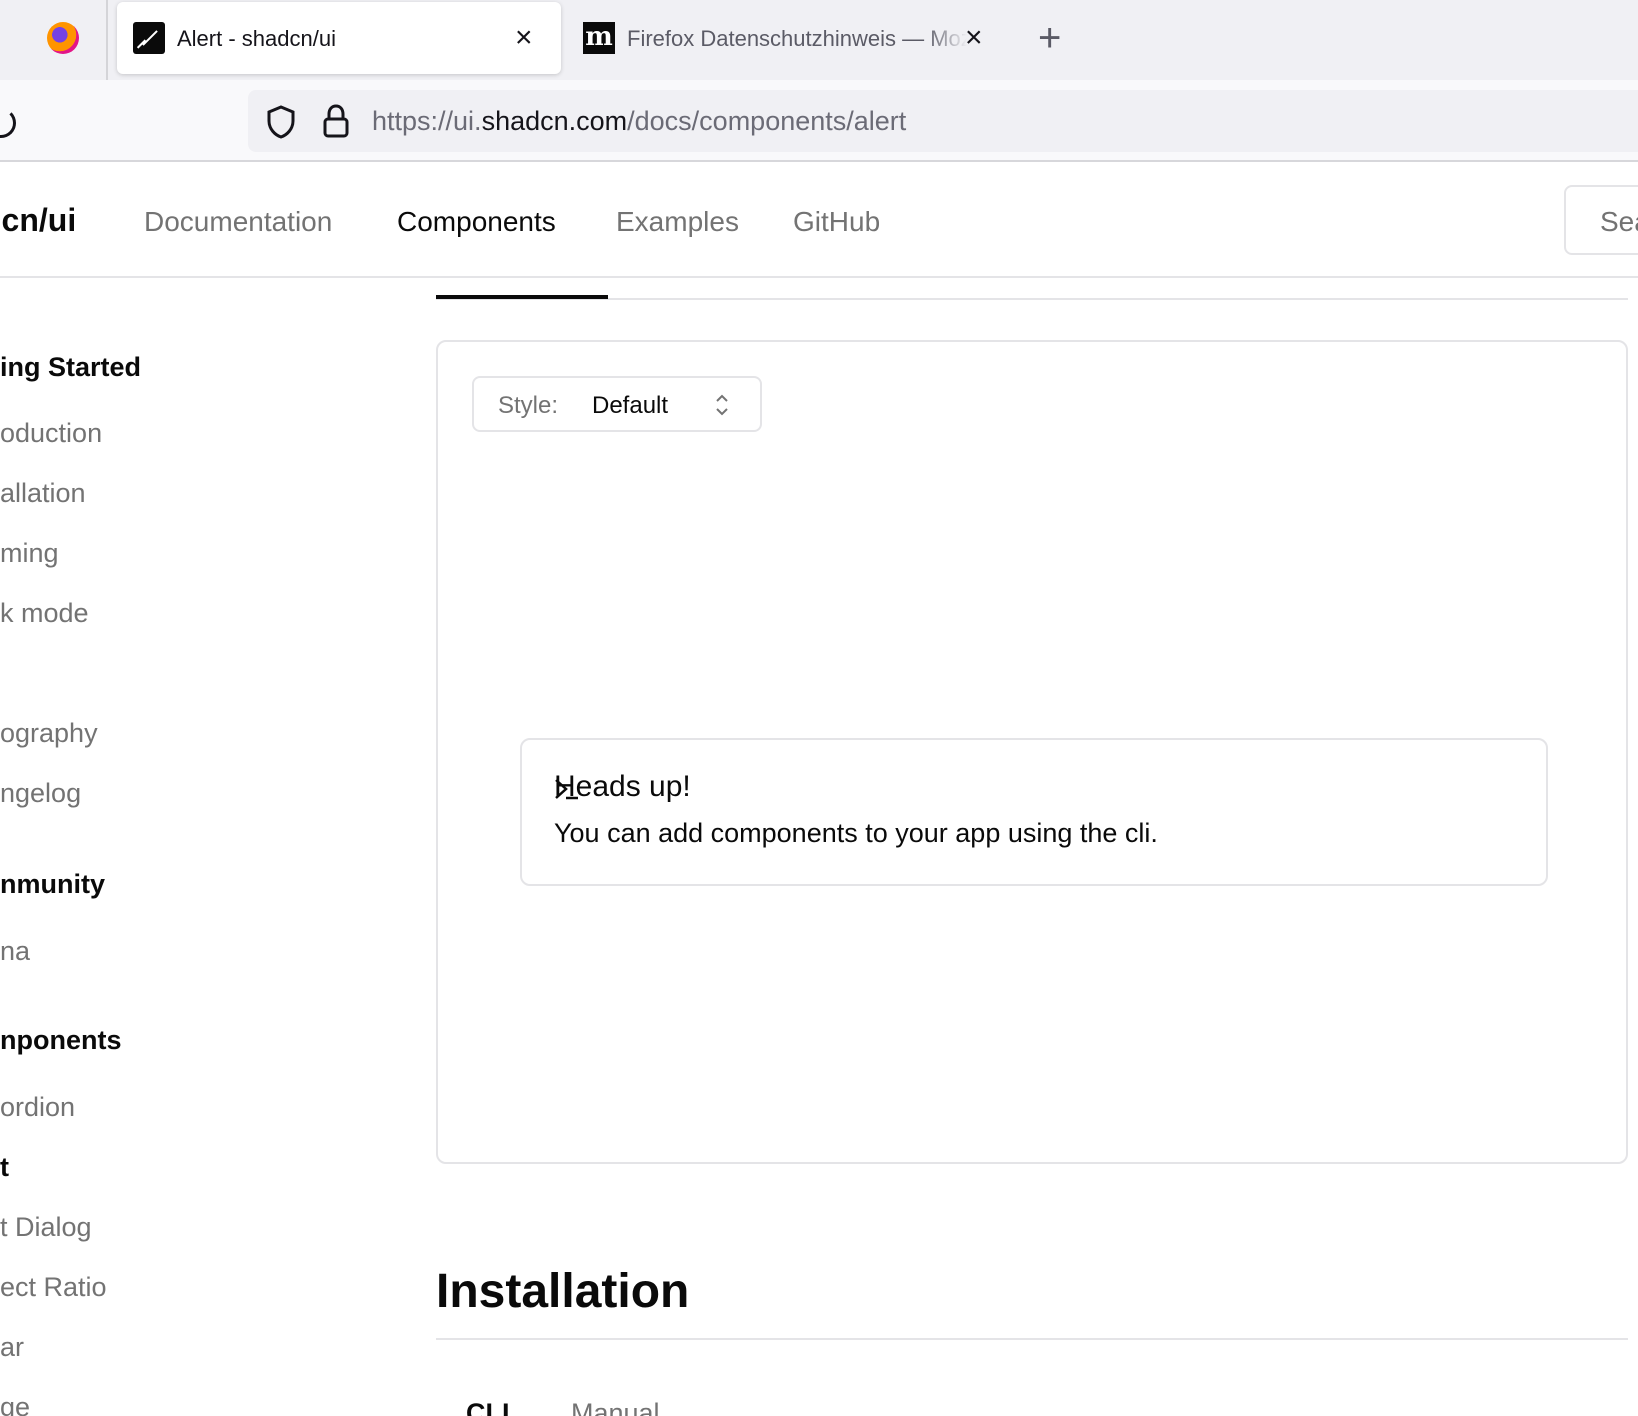  I want to click on search-input: Sea, so click(1601, 220).